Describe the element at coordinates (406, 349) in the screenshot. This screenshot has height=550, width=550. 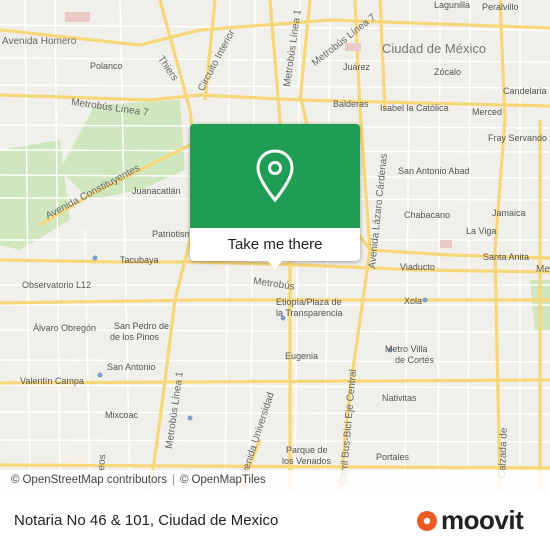
I see `label-metro-villa: Metro Villa` at that location.